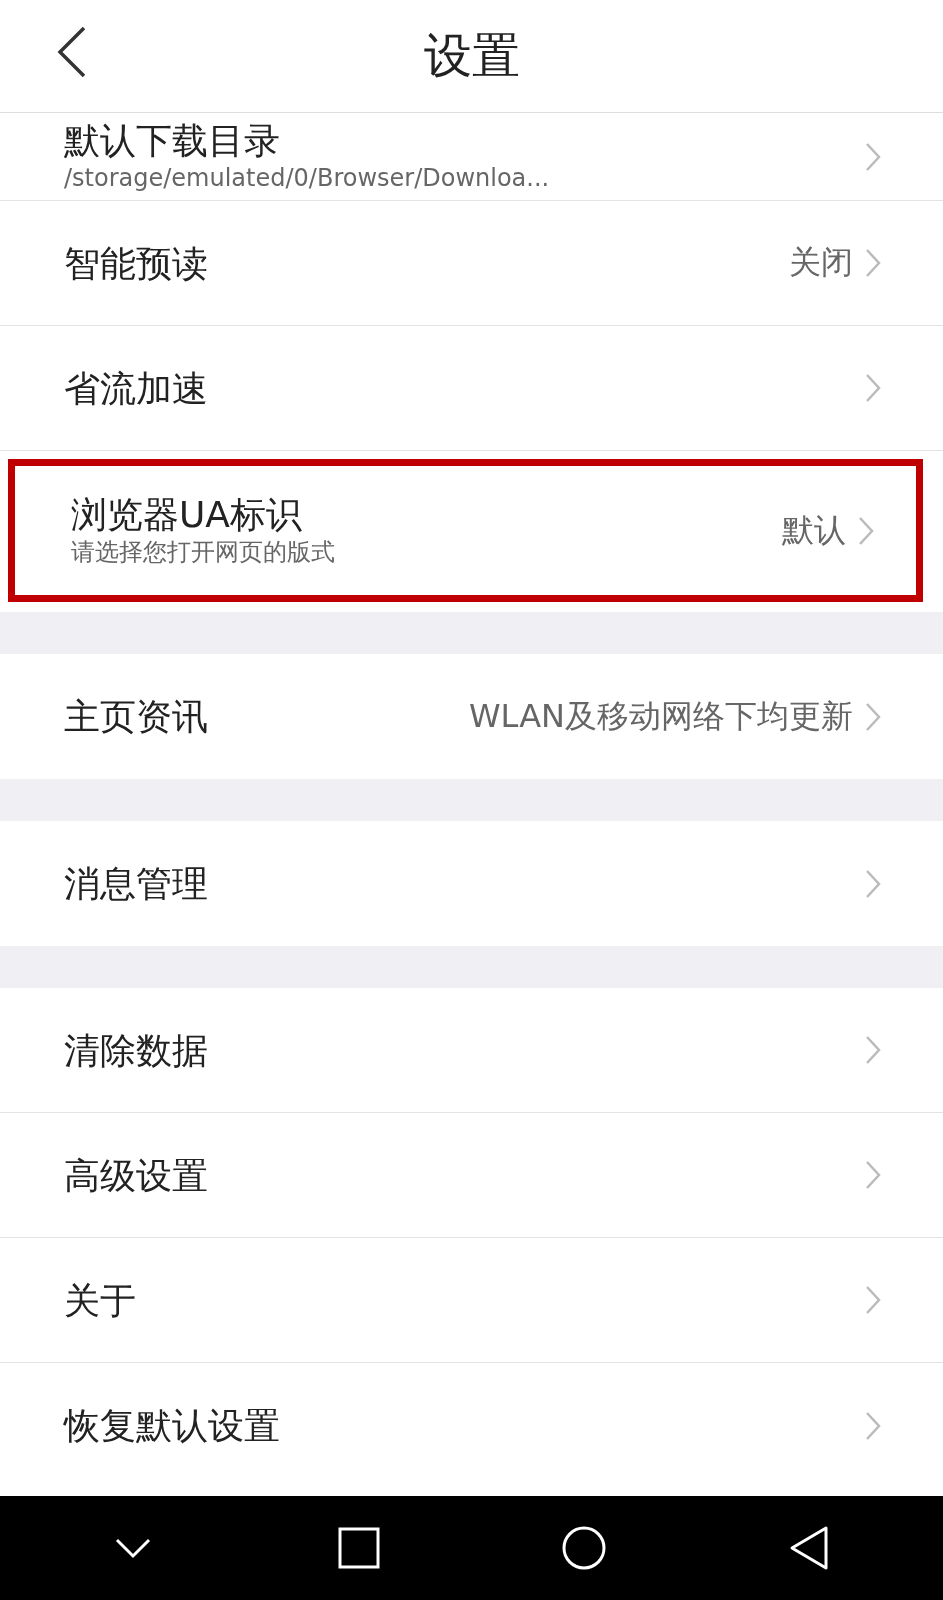 The width and height of the screenshot is (943, 1600). What do you see at coordinates (172, 141) in the screenshot?
I see `row-title: 默认下载目录` at bounding box center [172, 141].